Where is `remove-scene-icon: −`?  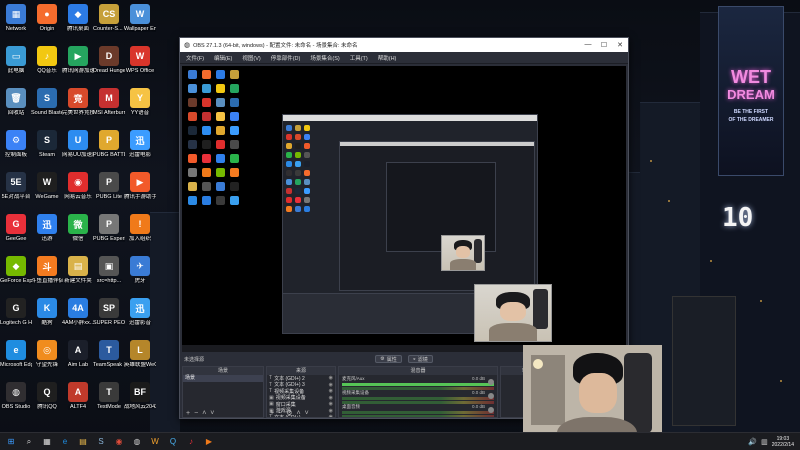 remove-scene-icon: − is located at coordinates (196, 413).